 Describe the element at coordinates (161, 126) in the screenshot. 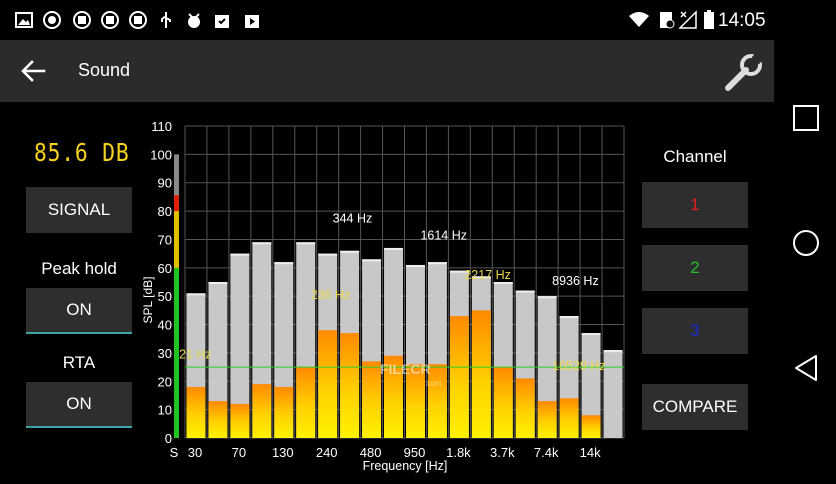

I see `y-tick-label: 110` at that location.